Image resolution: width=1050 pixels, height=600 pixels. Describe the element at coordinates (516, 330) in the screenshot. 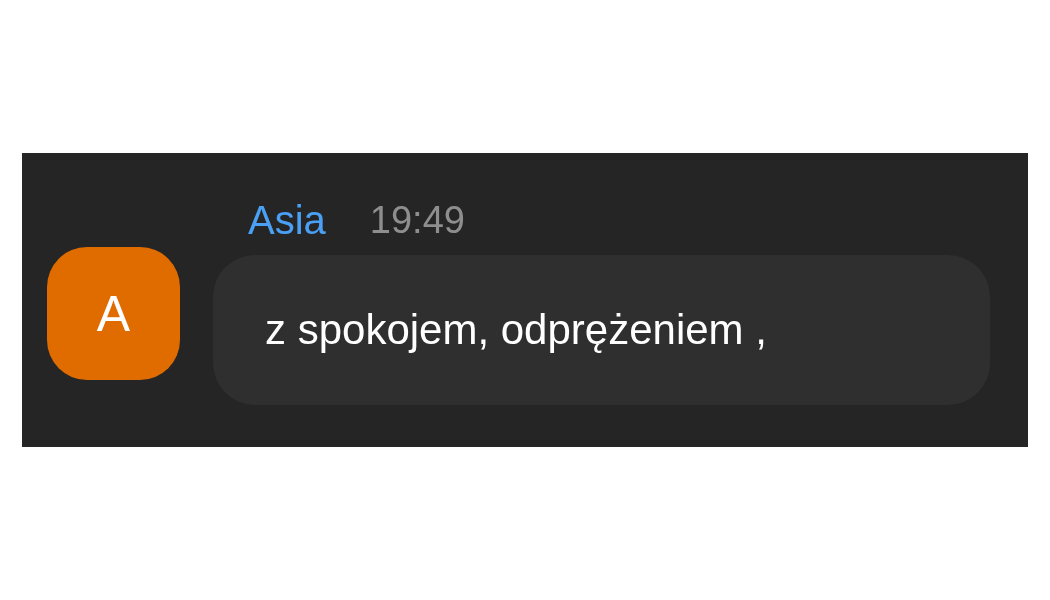

I see `message-text: z spokojem, odprężeniem ,` at that location.